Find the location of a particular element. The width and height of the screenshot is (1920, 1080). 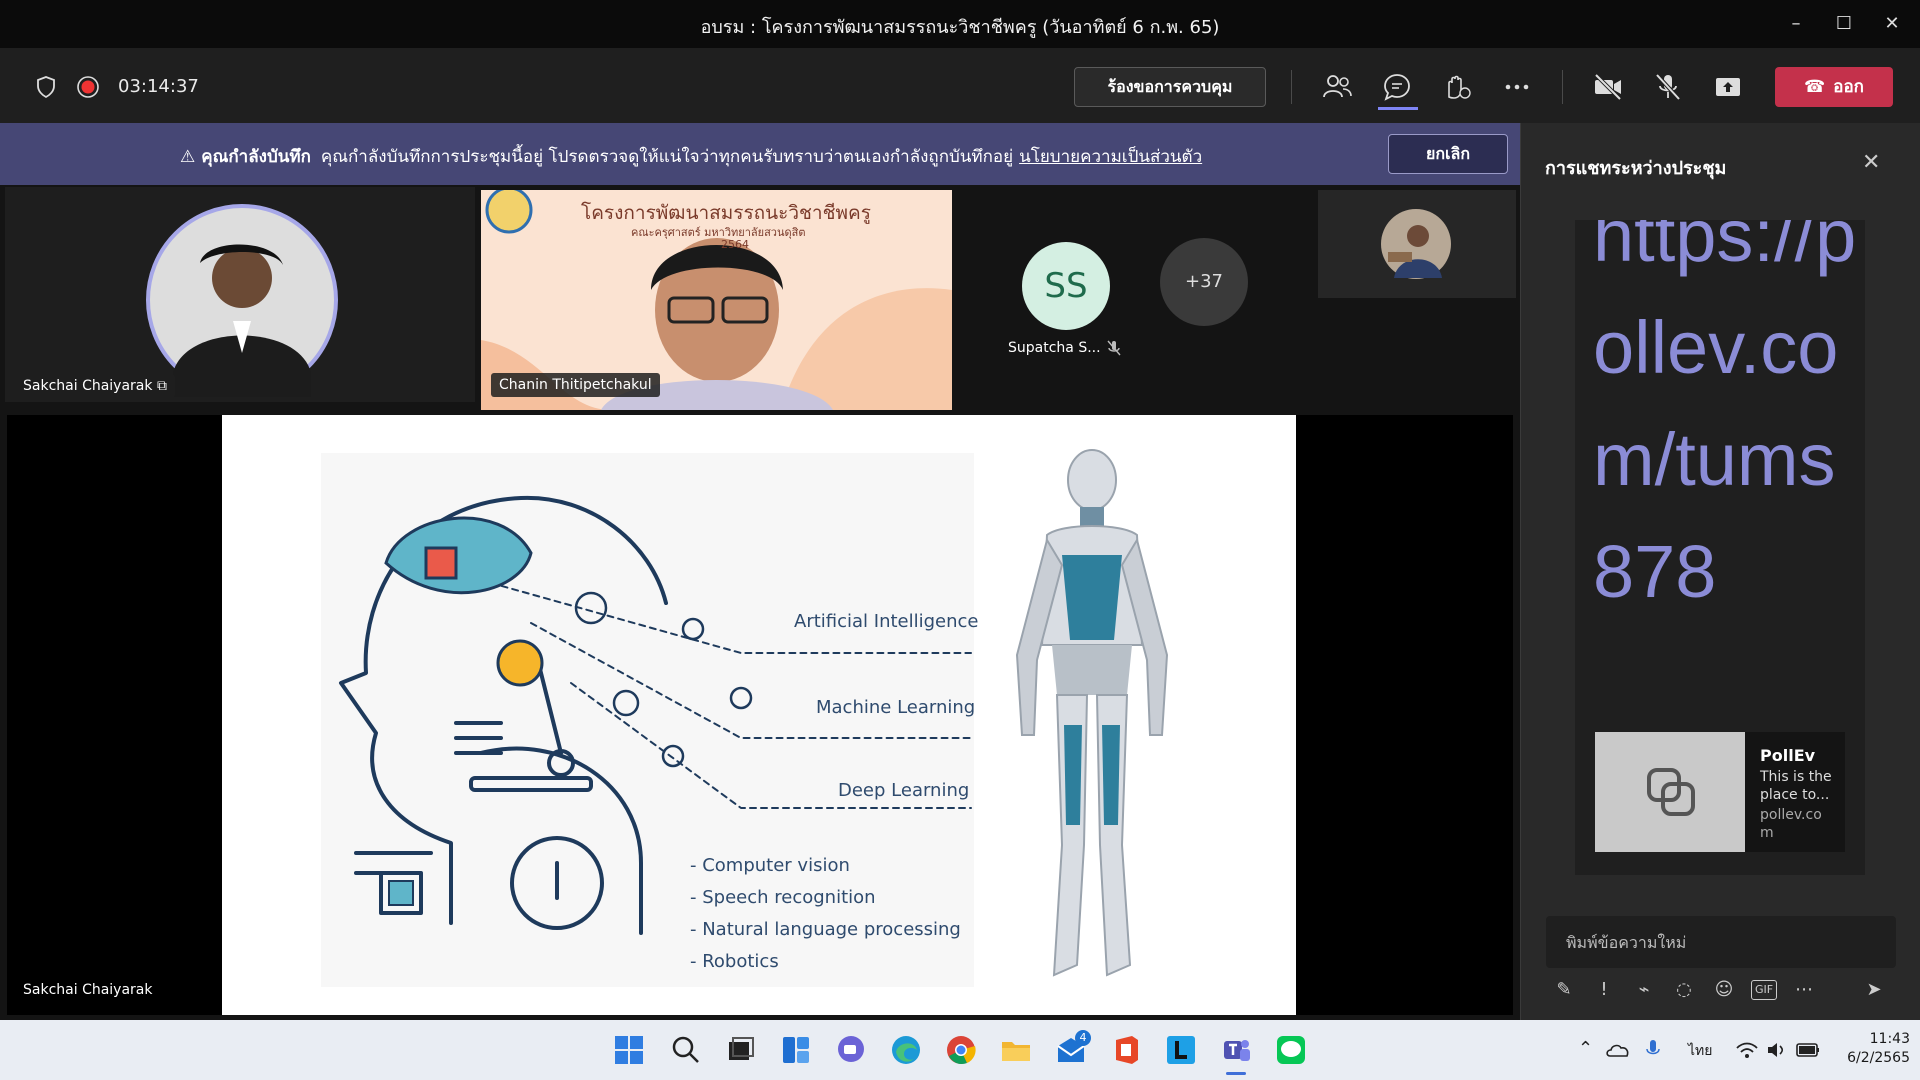

chat-icon is located at coordinates (1397, 87).